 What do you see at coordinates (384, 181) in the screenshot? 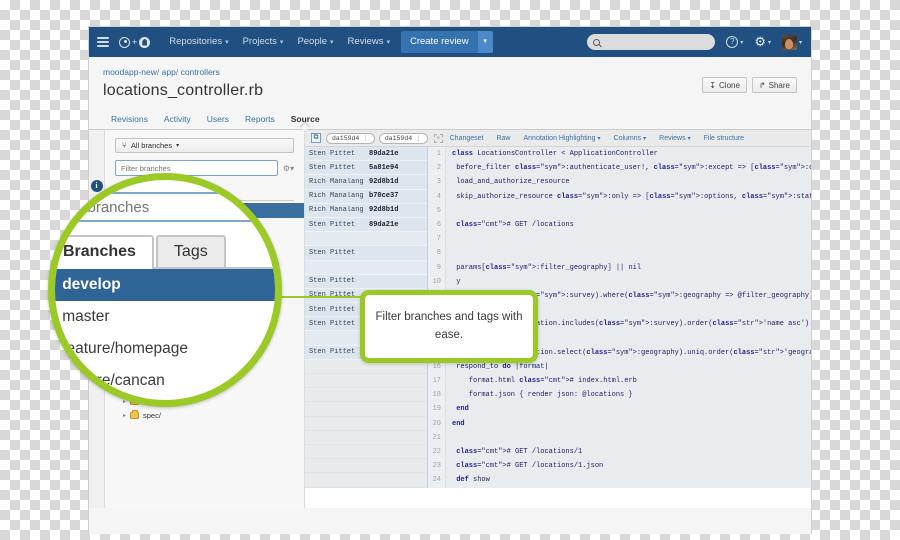
I see `blame-revision-sha: 92d8b1d` at bounding box center [384, 181].